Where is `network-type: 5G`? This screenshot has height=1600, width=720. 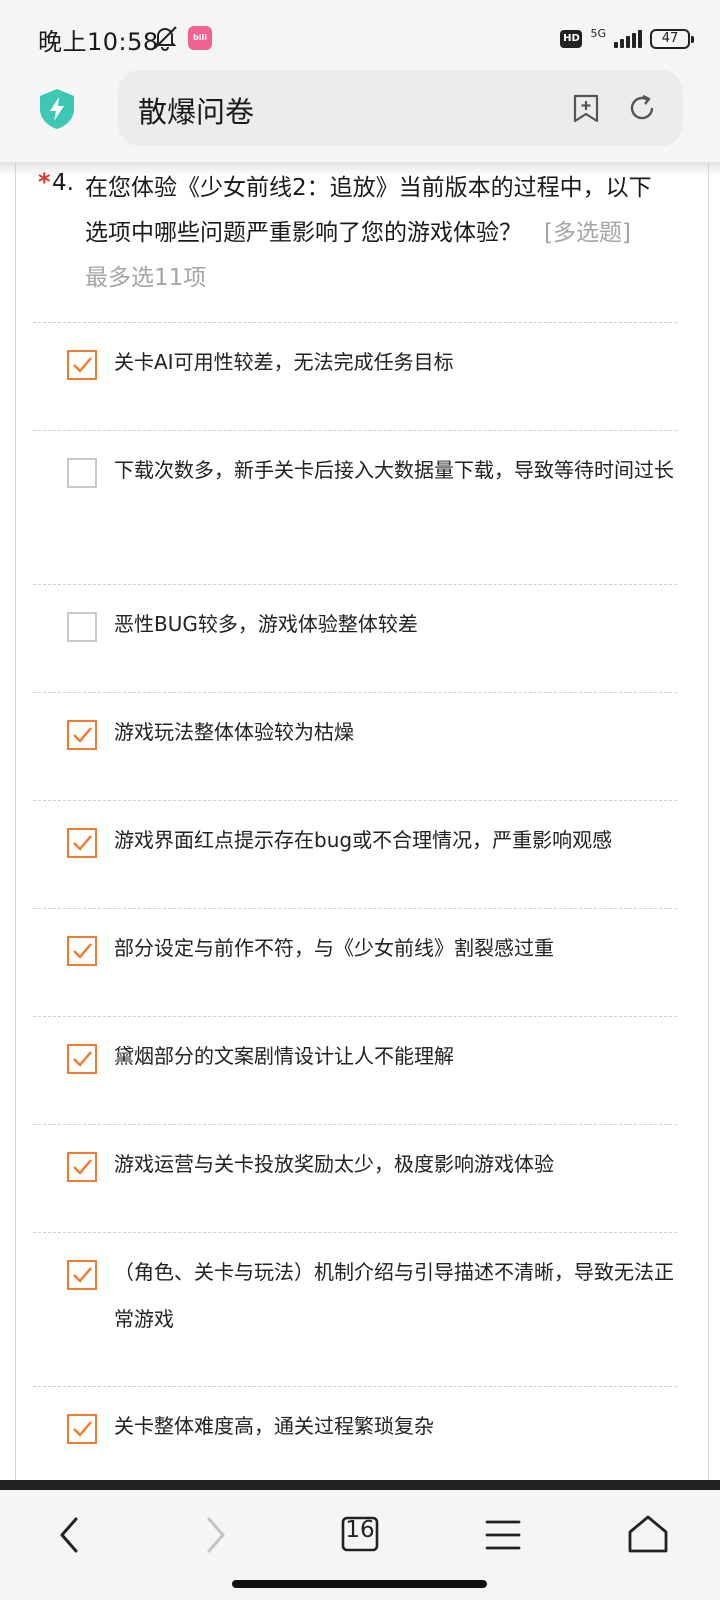 network-type: 5G is located at coordinates (598, 33).